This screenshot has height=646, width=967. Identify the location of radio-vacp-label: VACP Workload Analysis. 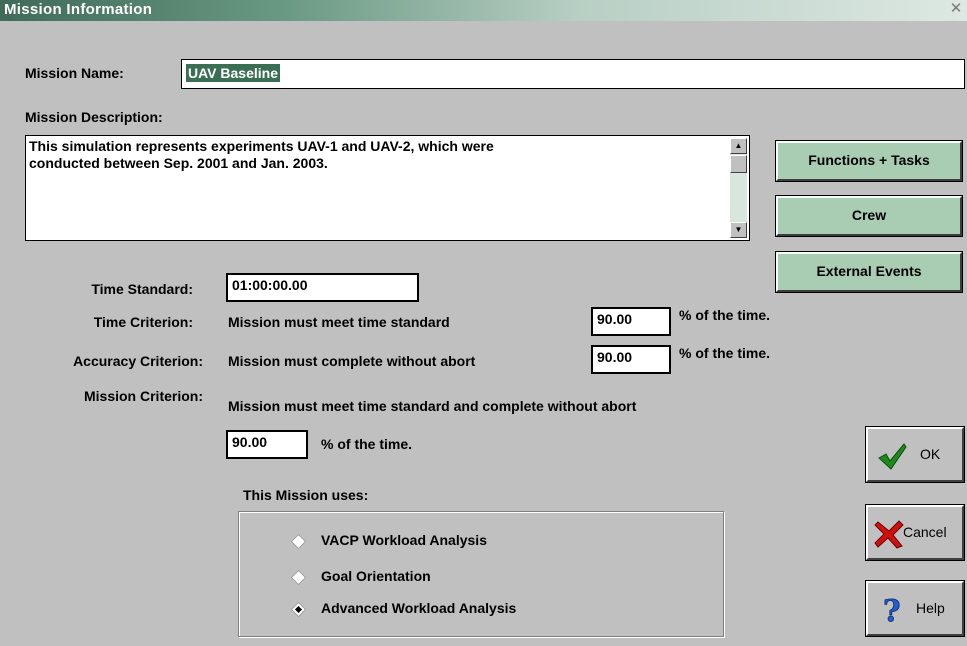
(404, 540).